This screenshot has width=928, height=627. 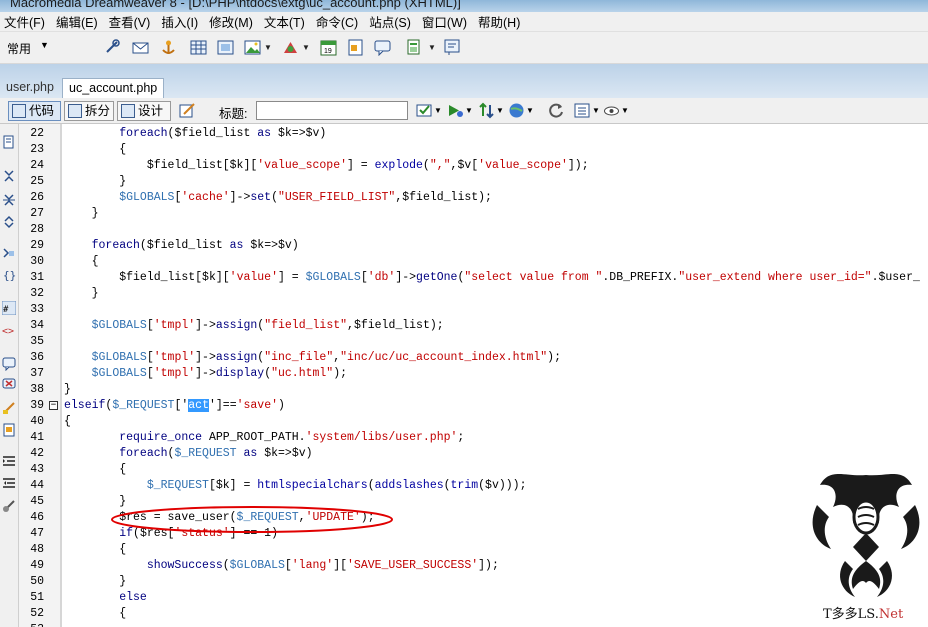 What do you see at coordinates (89, 111) in the screenshot?
I see `split-view-button: 拆分` at bounding box center [89, 111].